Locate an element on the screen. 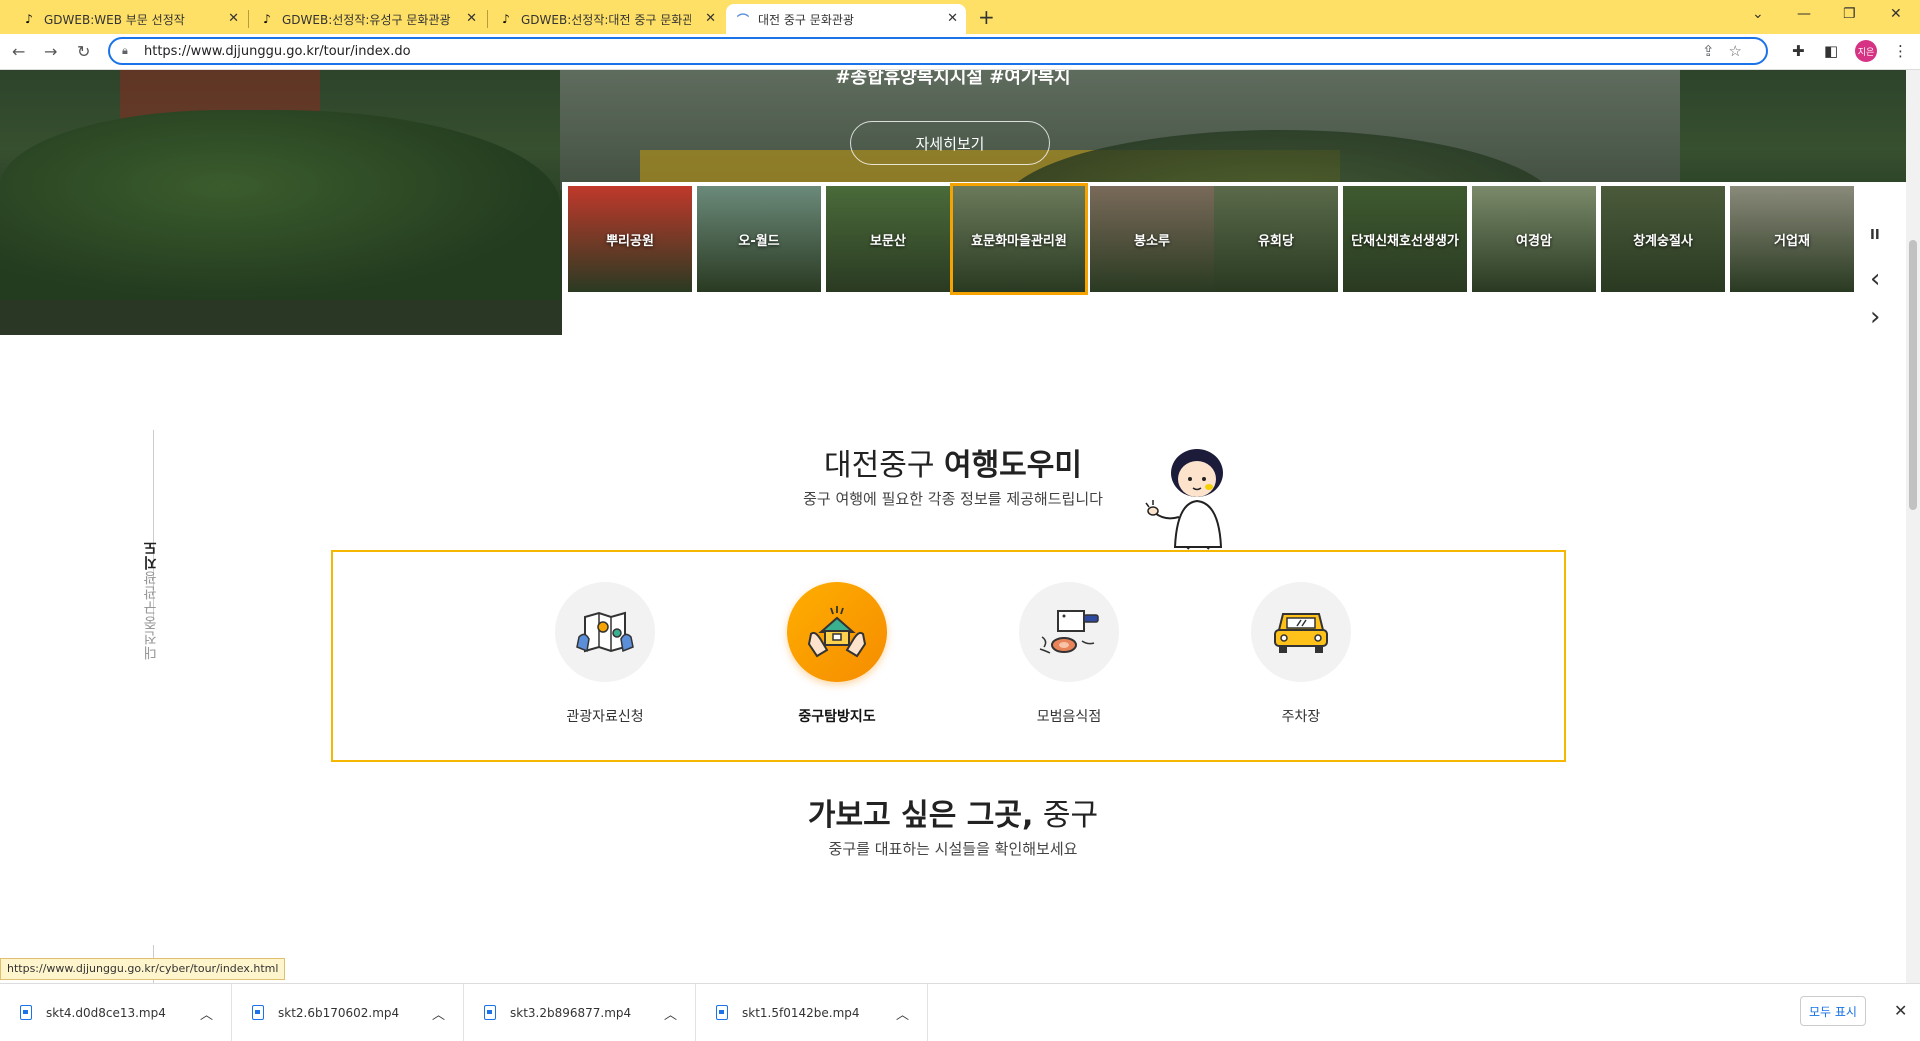 The height and width of the screenshot is (1041, 1920). thumb-ppuri-park: 뿌리공원 is located at coordinates (630, 239).